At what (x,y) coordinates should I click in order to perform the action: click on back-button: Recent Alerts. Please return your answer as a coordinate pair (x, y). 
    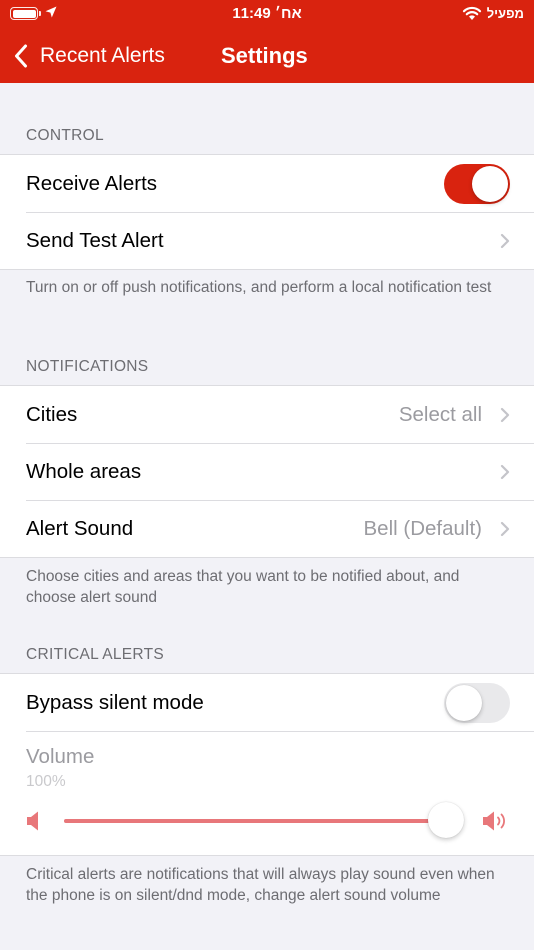
    Looking at the image, I should click on (89, 55).